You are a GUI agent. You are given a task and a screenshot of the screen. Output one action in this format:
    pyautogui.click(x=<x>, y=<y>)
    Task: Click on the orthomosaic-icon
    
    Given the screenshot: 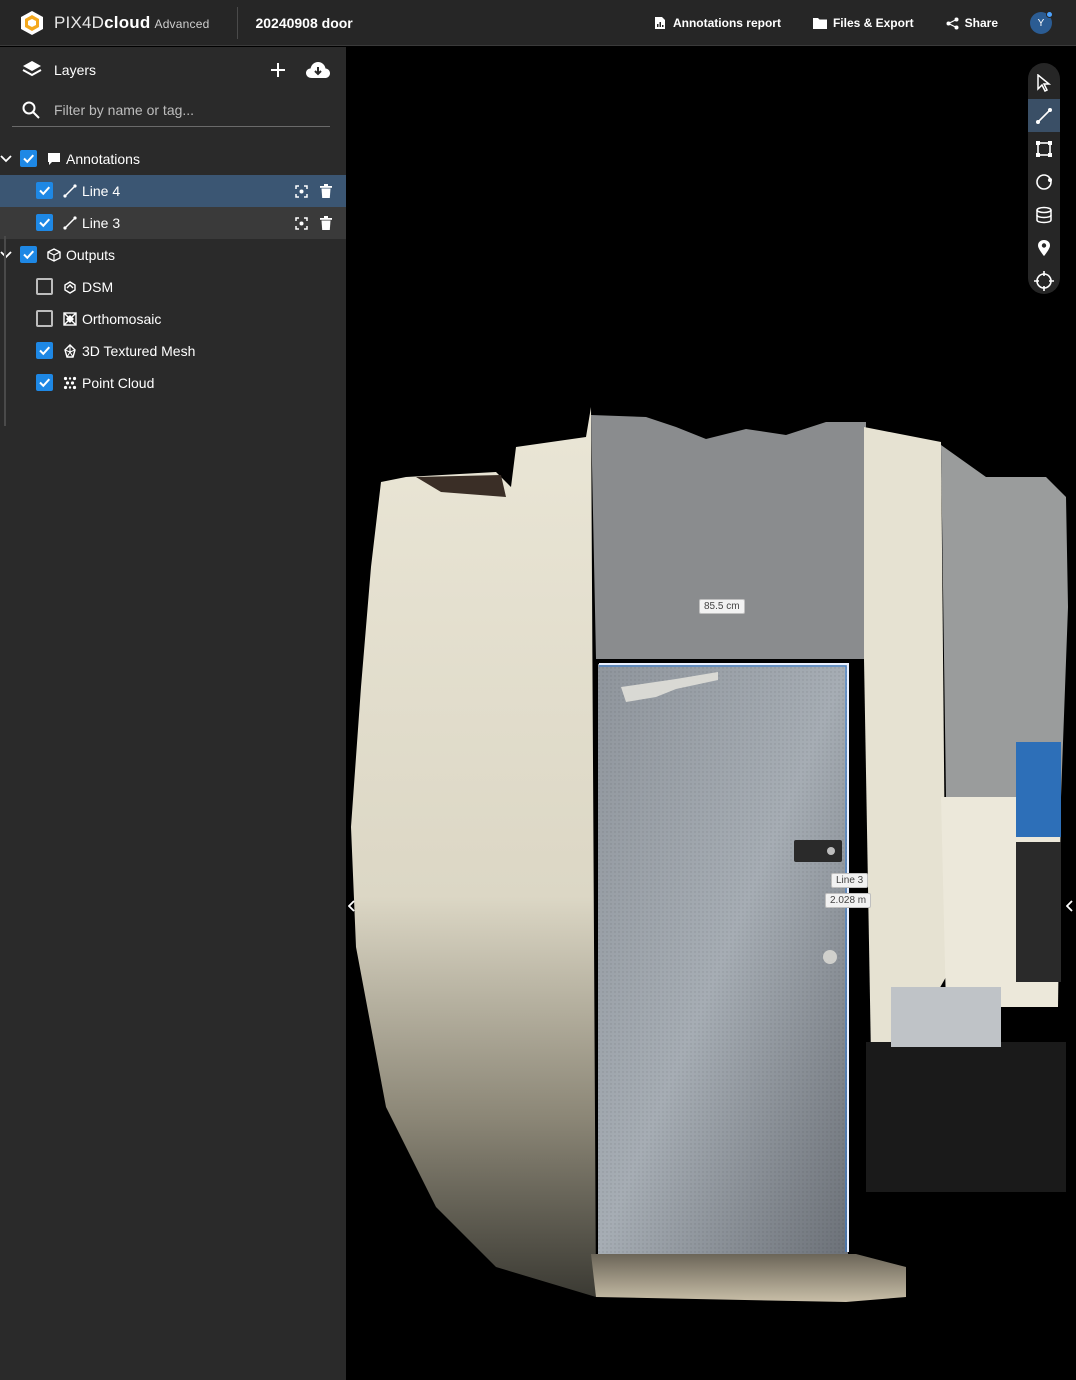 What is the action you would take?
    pyautogui.click(x=70, y=319)
    